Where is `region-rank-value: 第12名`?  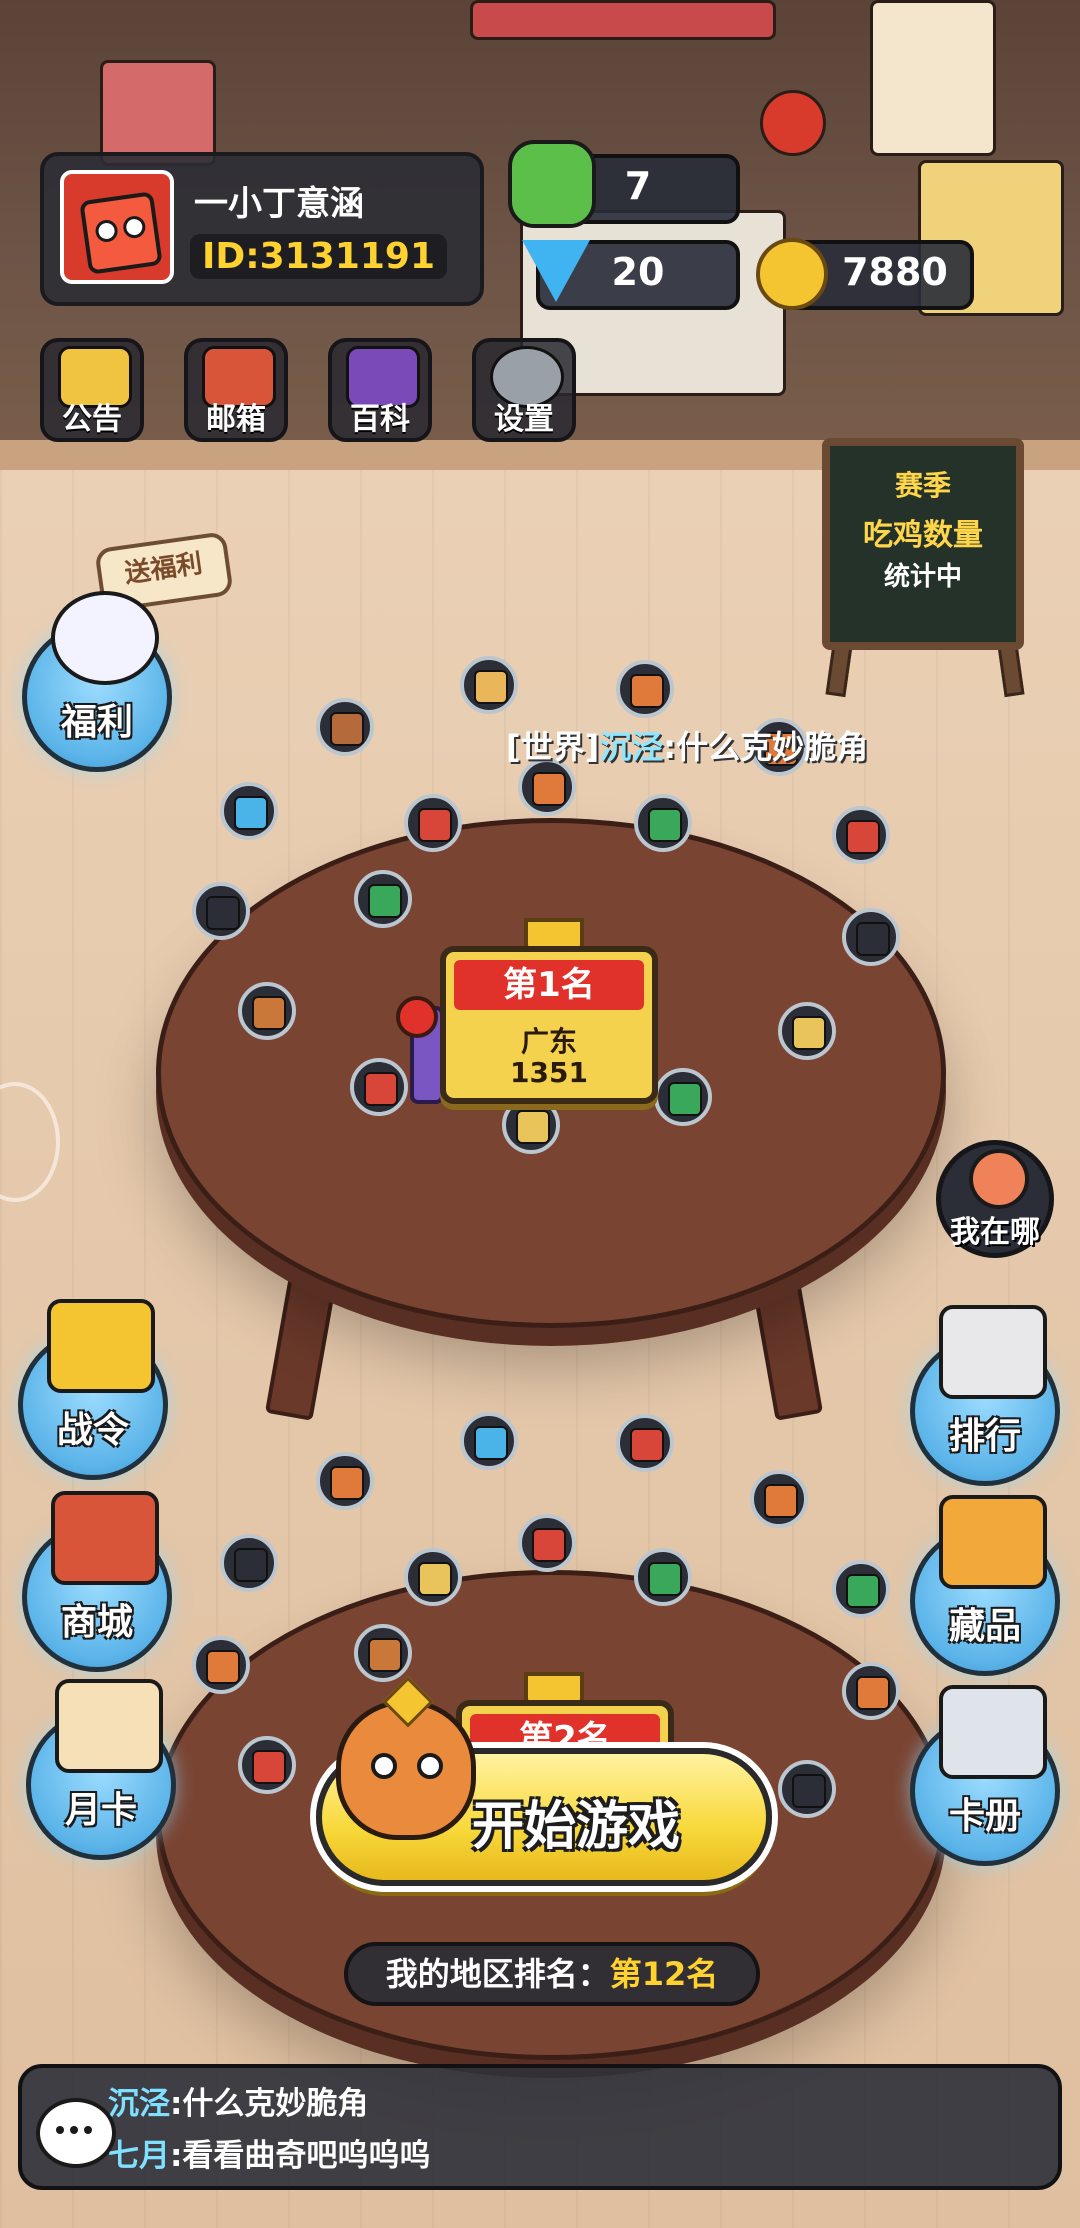 region-rank-value: 第12名 is located at coordinates (664, 1974).